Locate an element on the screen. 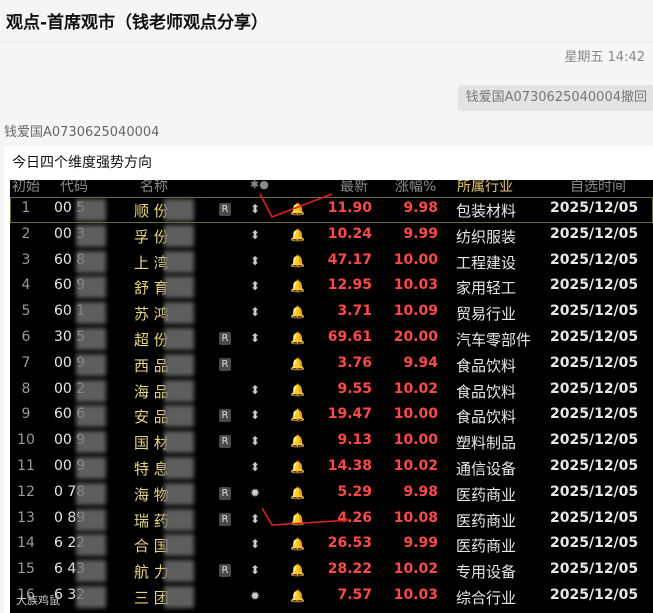 Image resolution: width=653 pixels, height=613 pixels. latest-price: 12.95 is located at coordinates (349, 285).